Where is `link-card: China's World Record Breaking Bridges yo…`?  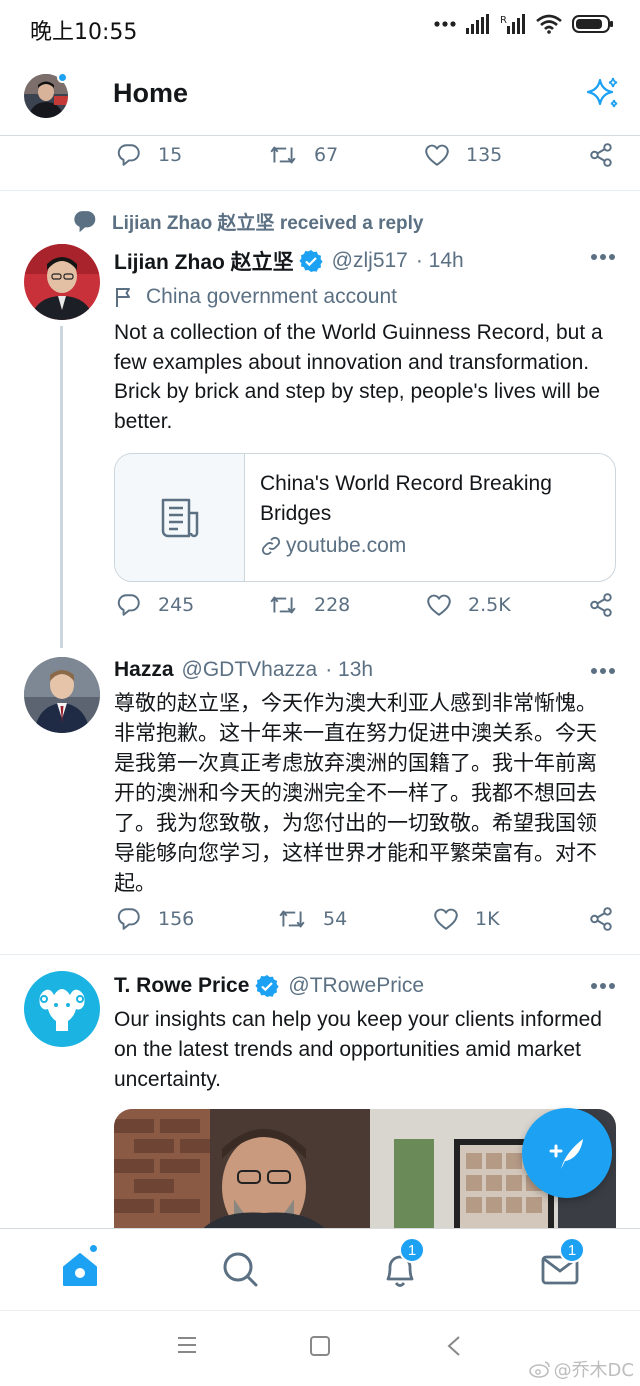
link-card: China's World Record Breaking Bridges yo… is located at coordinates (365, 517).